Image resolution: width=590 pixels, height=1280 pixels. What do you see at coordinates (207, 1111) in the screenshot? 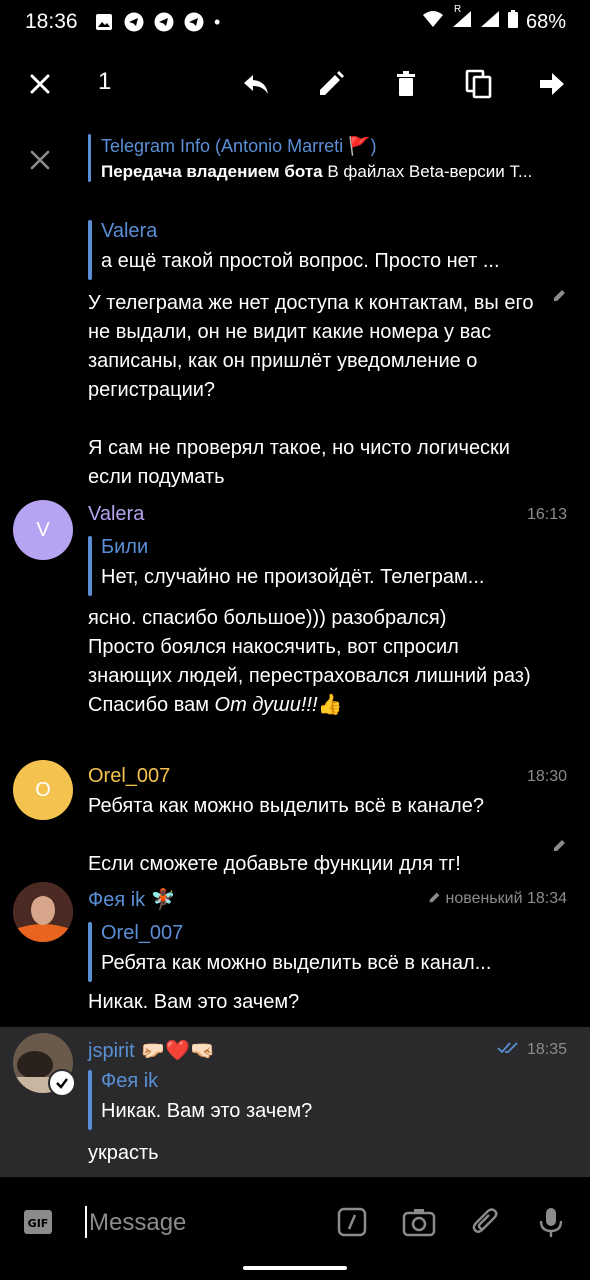
I see `reply-text: Никак. Вам это зачем?` at bounding box center [207, 1111].